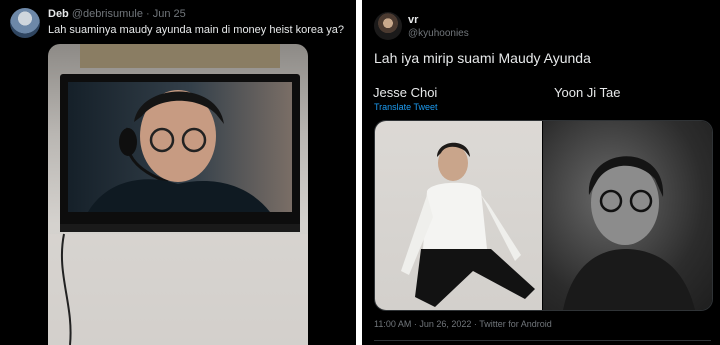  What do you see at coordinates (468, 224) in the screenshot?
I see `seated-man-illustration` at bounding box center [468, 224].